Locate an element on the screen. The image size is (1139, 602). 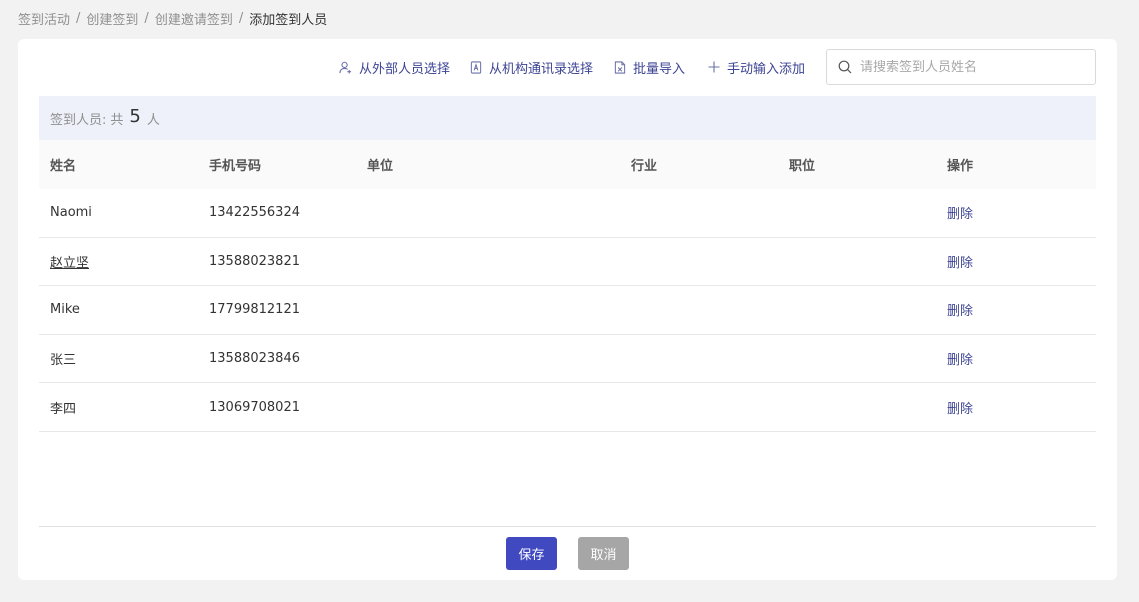
column-header-name: 姓名 is located at coordinates (63, 166).